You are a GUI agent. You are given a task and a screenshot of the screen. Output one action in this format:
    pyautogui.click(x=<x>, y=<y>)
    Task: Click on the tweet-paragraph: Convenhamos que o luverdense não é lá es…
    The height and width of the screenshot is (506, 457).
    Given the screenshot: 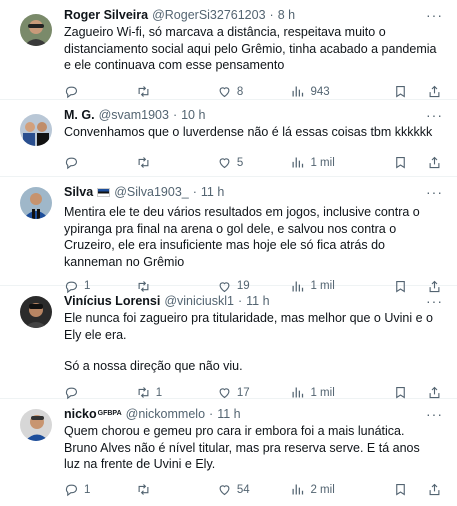 What is the action you would take?
    pyautogui.click(x=248, y=132)
    